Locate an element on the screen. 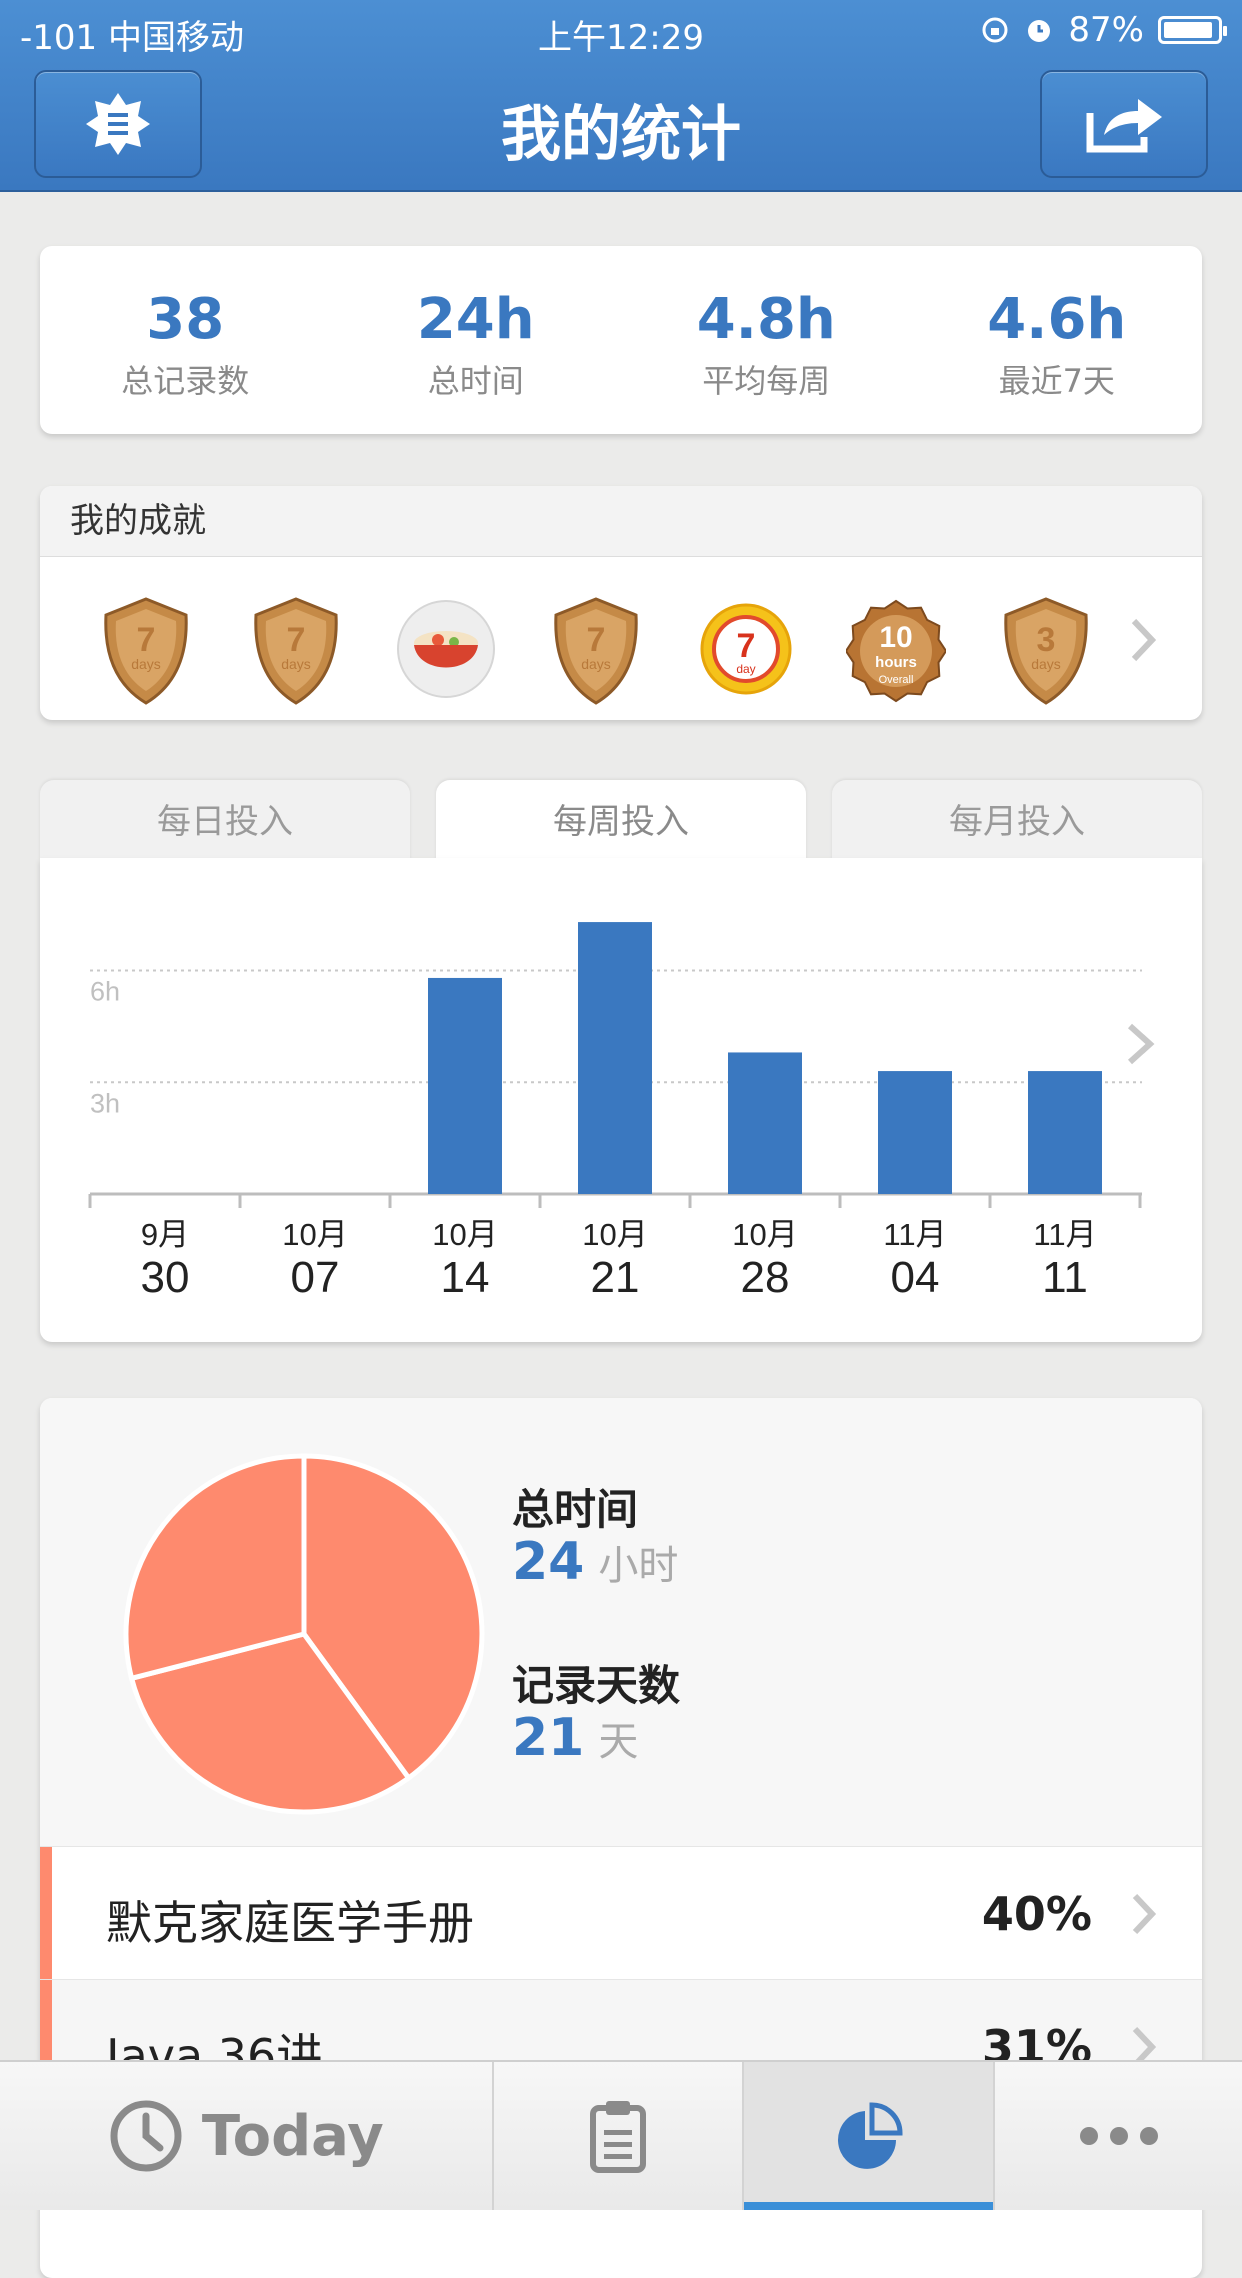 The image size is (1242, 2278). y-tick-label: 3h is located at coordinates (105, 1103).